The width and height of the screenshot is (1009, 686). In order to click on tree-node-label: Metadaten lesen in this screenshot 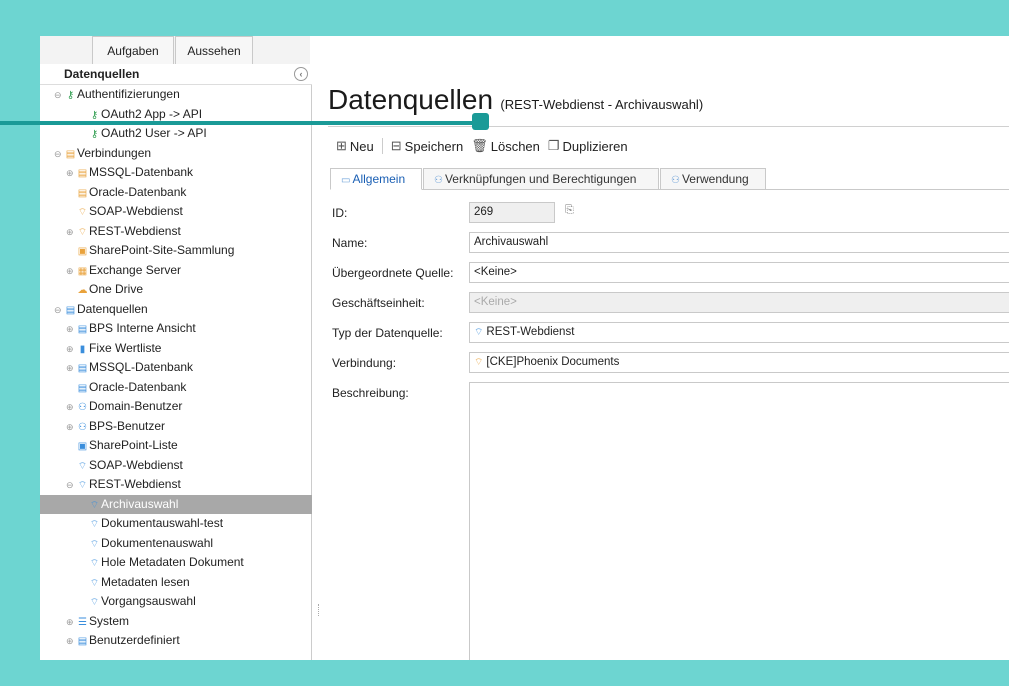, I will do `click(145, 581)`.